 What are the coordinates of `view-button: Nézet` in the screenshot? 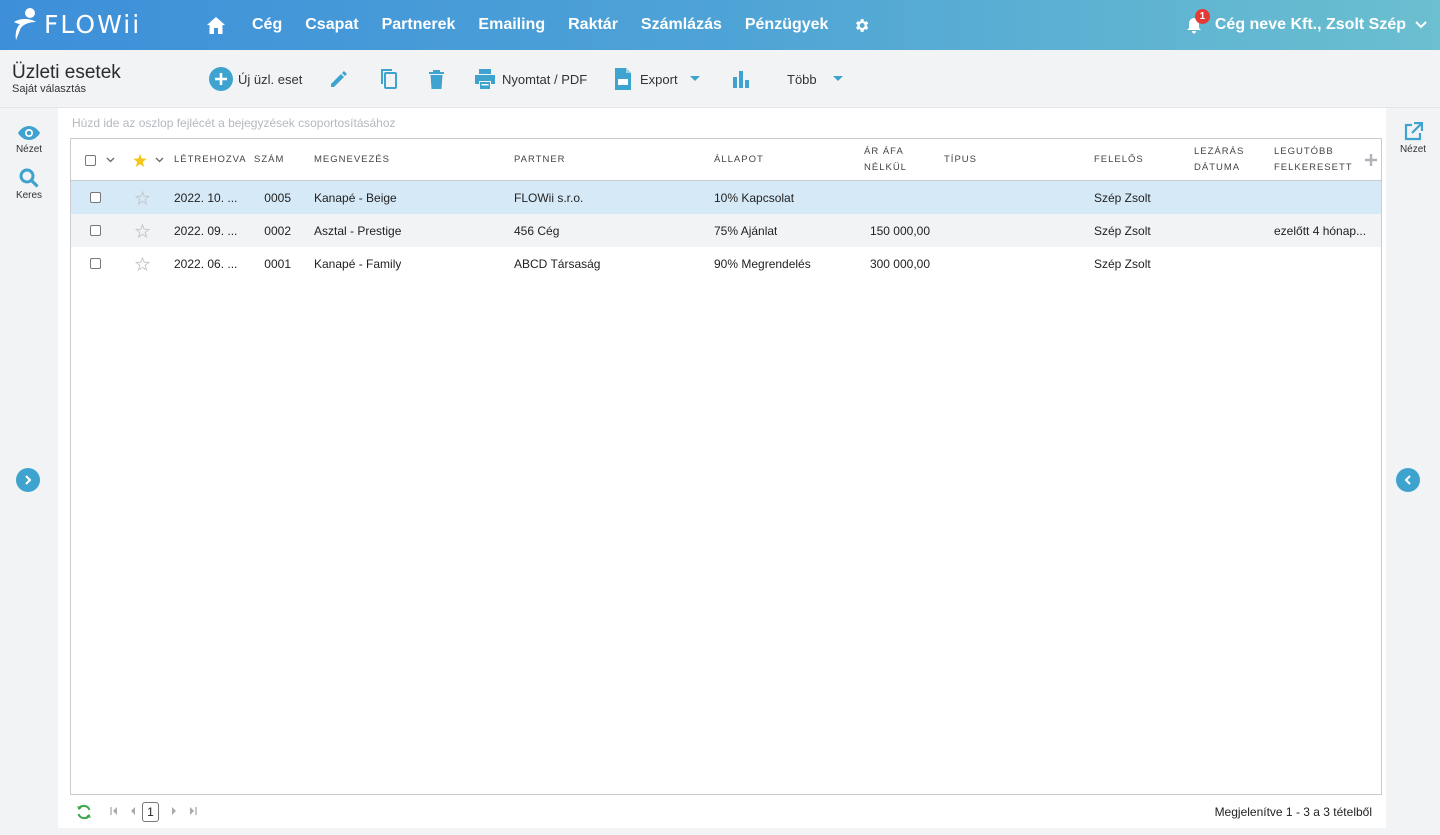 It's located at (29, 140).